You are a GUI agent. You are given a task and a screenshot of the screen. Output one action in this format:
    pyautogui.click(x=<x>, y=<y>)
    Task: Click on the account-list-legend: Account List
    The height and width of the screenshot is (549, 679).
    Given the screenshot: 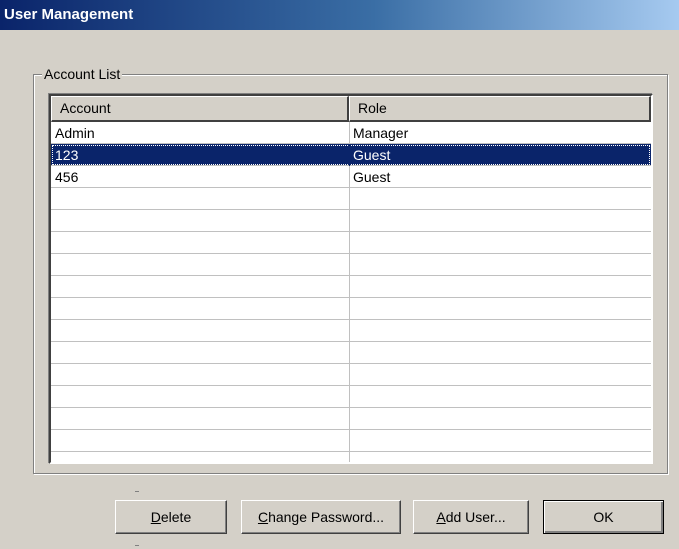 What is the action you would take?
    pyautogui.click(x=82, y=74)
    